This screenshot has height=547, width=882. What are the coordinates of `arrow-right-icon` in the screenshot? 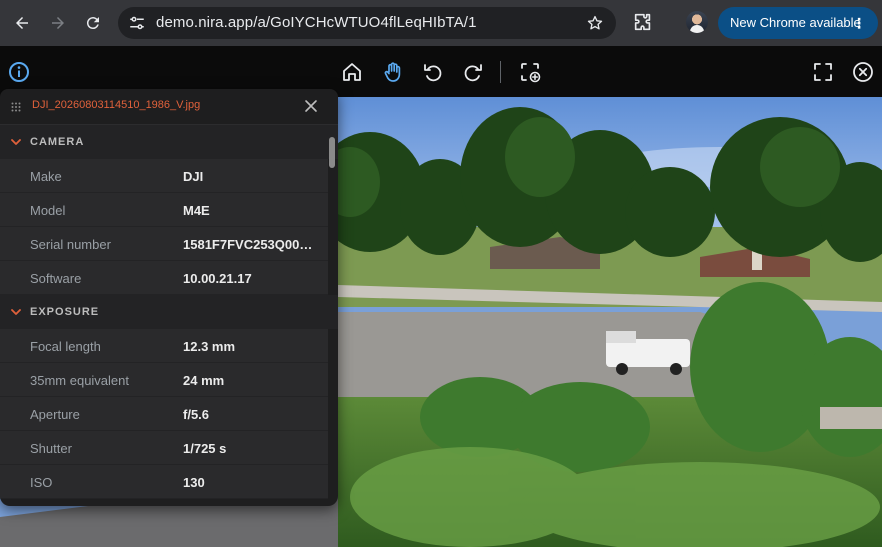 It's located at (58, 23).